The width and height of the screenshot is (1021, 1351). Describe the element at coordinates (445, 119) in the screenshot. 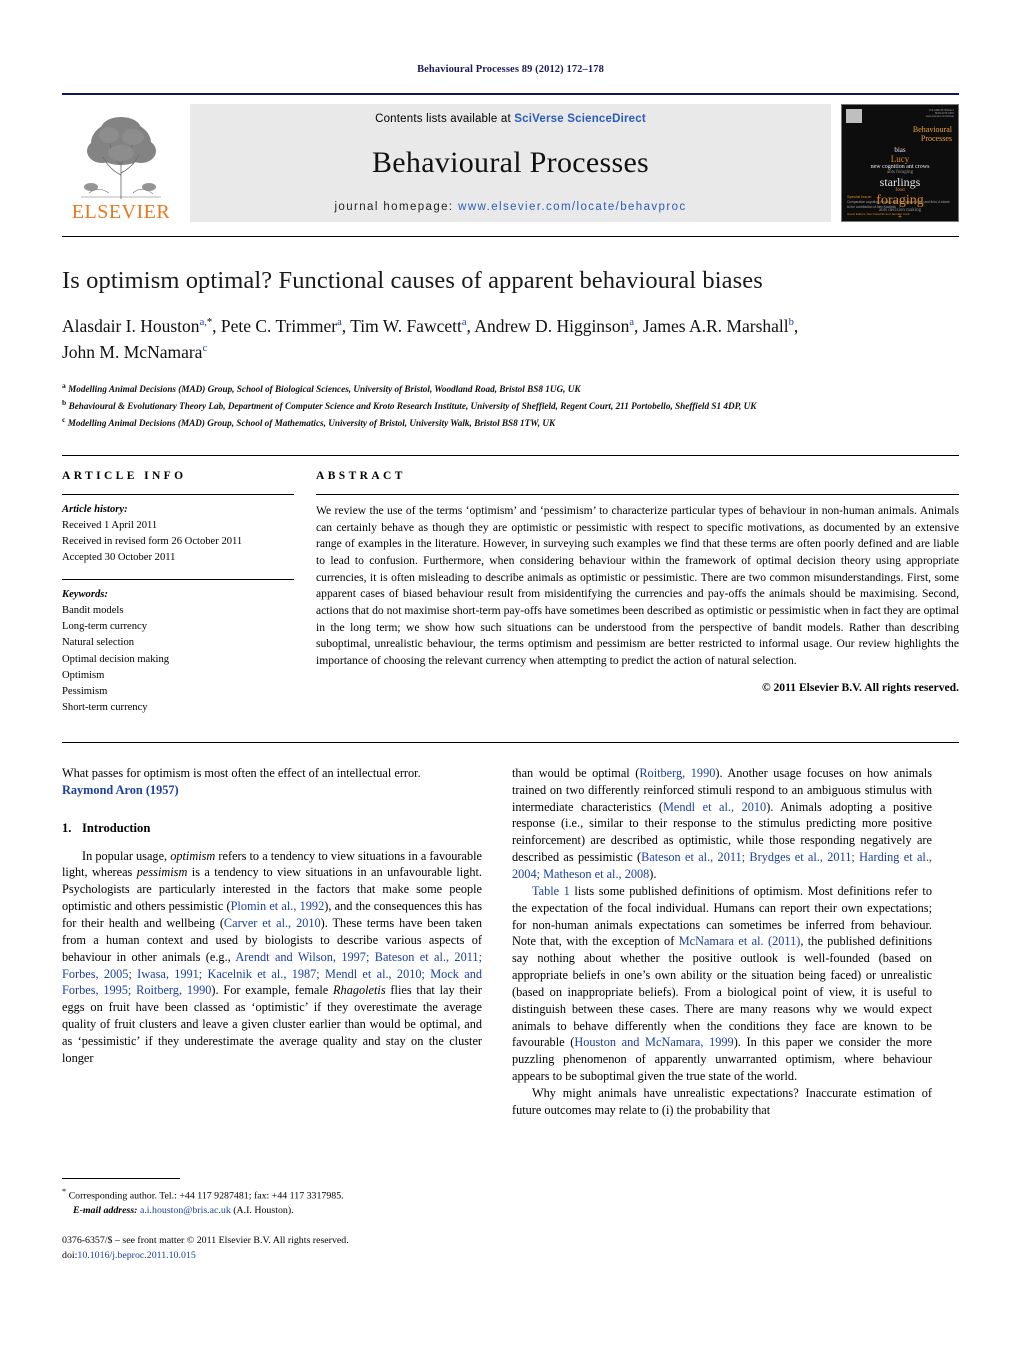

I see `contents-prefix: Contents lists available at` at that location.